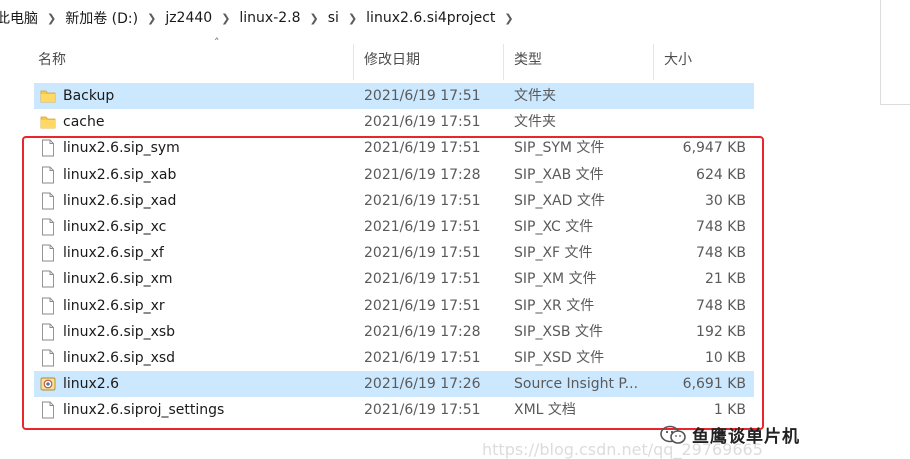 The image size is (910, 459). Describe the element at coordinates (269, 18) in the screenshot. I see `breadcrumb-item-linux-2-8: linux-2.8` at that location.